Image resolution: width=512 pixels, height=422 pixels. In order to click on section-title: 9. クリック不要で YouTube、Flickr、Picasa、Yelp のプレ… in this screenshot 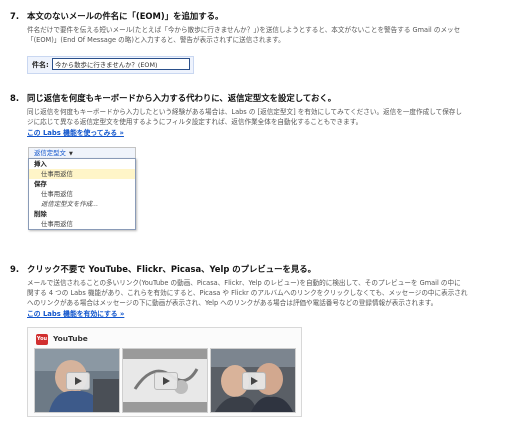, I will do `click(163, 269)`.